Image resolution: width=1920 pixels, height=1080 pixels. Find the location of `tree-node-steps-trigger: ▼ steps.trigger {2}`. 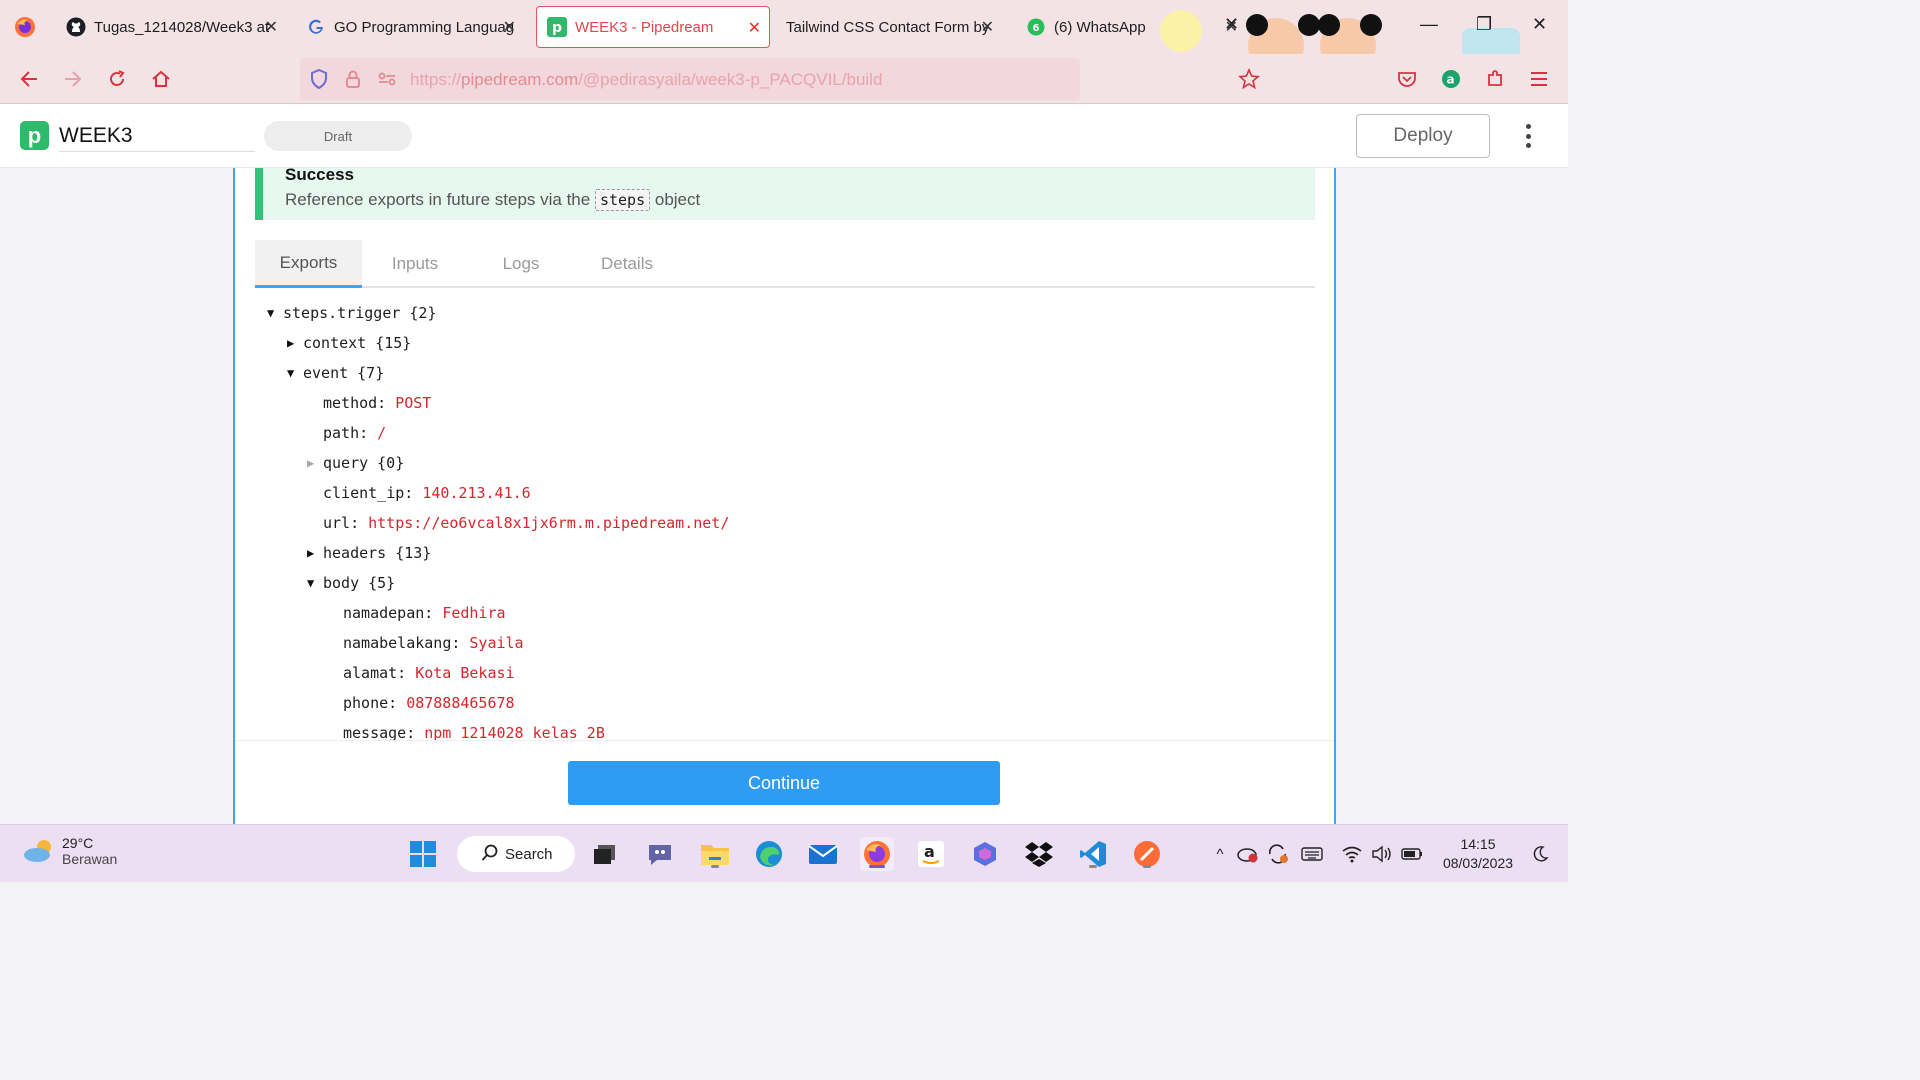

tree-node-steps-trigger: ▼ steps.trigger {2} is located at coordinates (352, 313).